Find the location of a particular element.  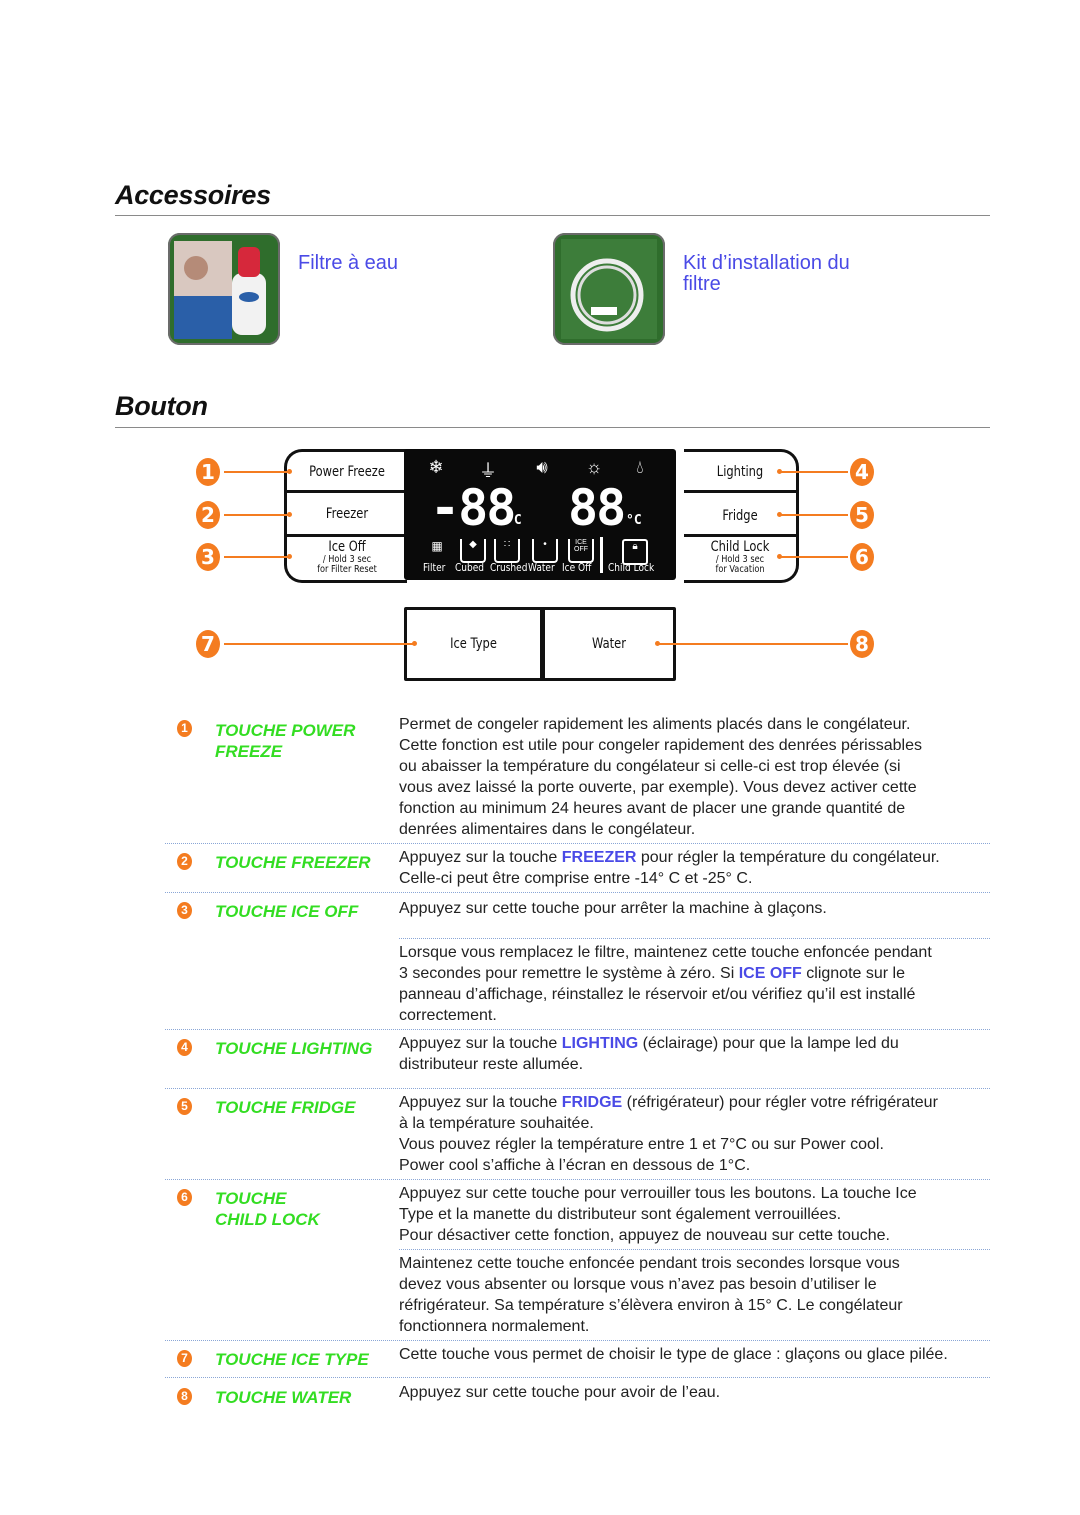

water-icon: • is located at coordinates (545, 551).